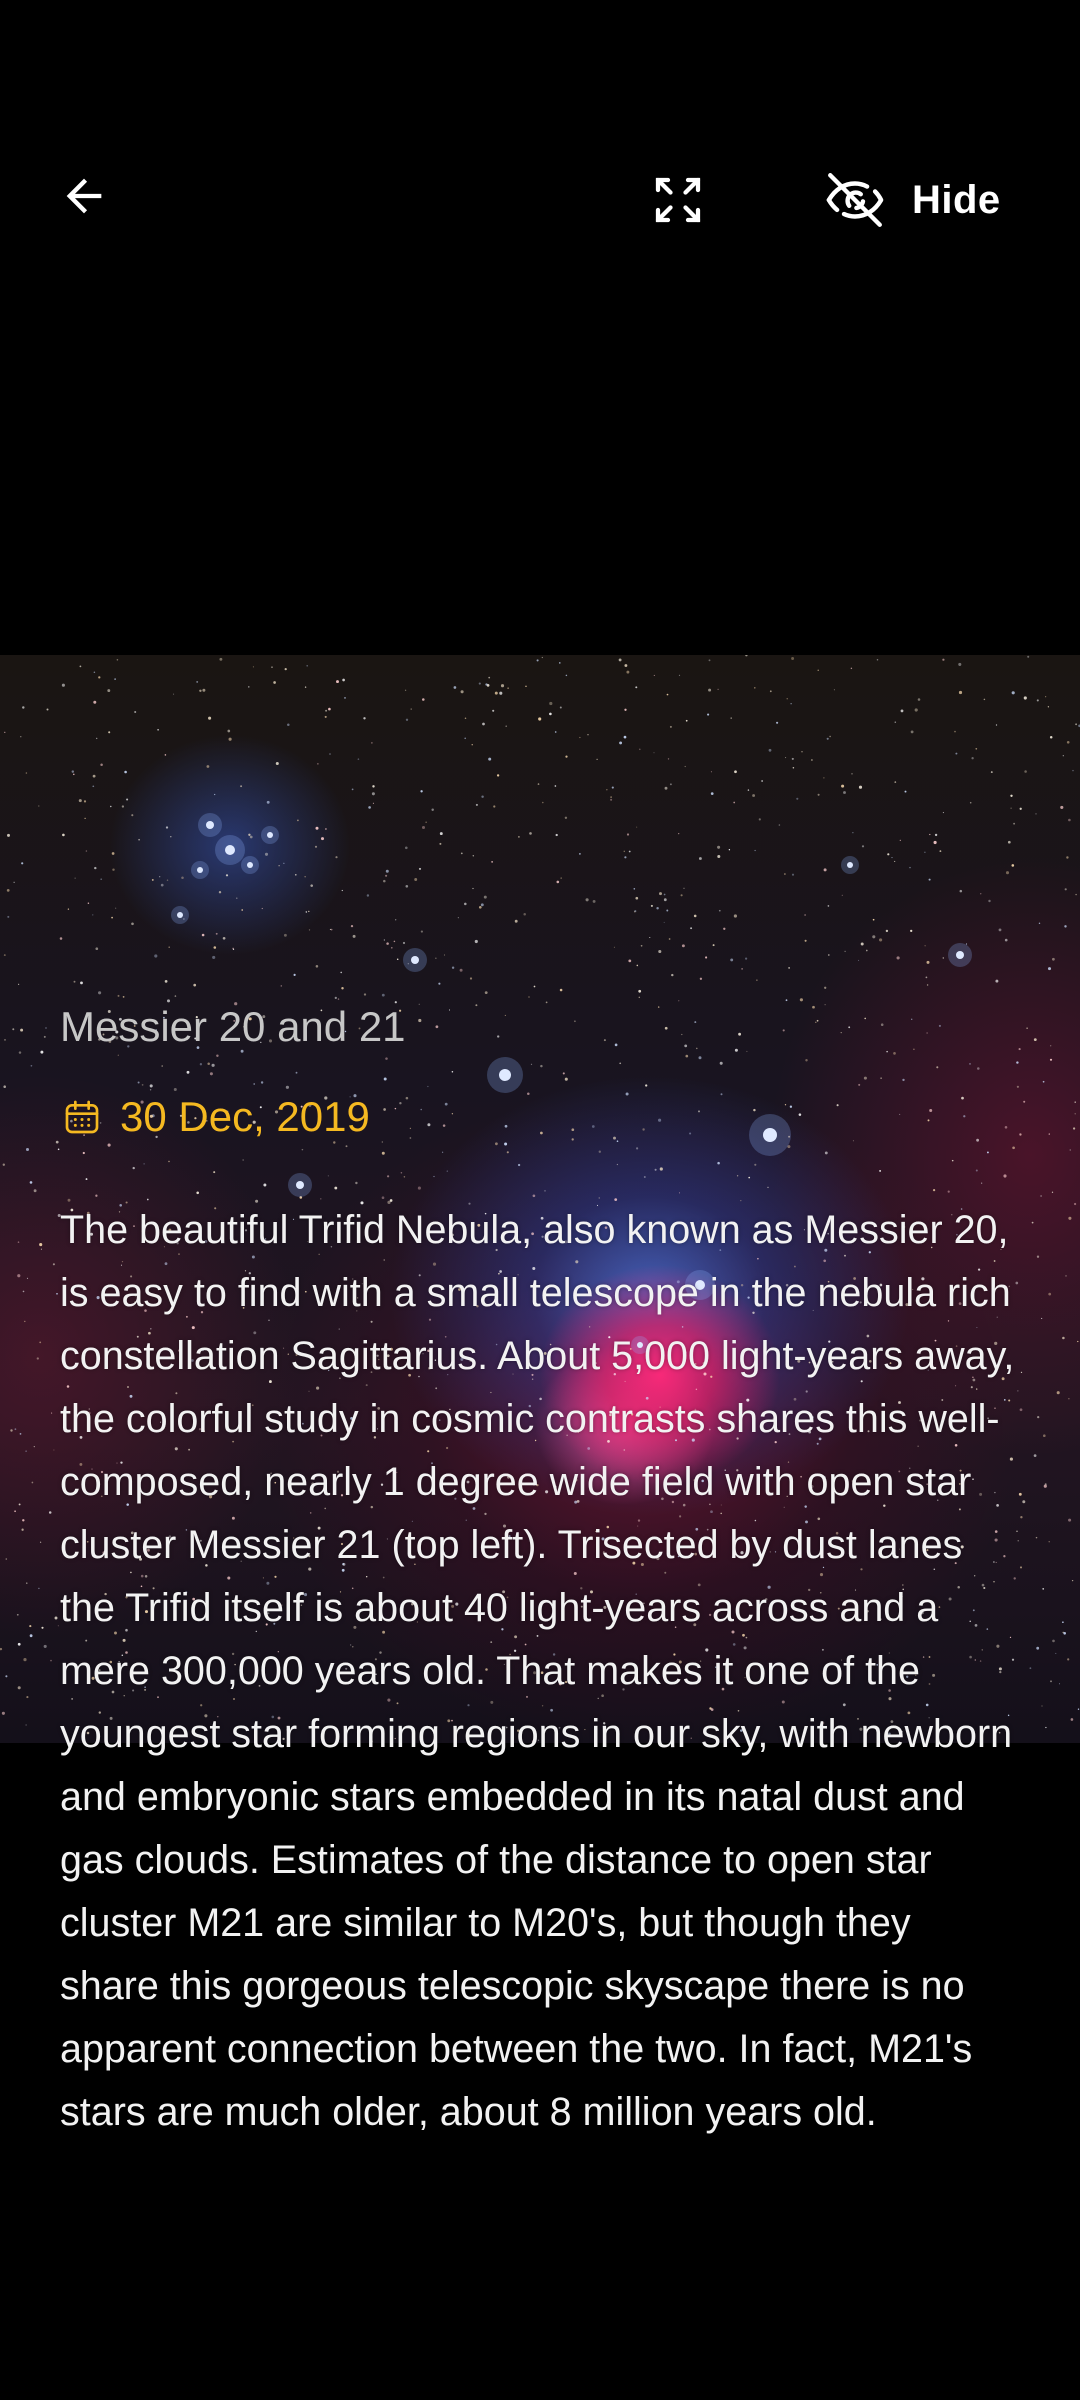  I want to click on arrow-back-icon, so click(84, 196).